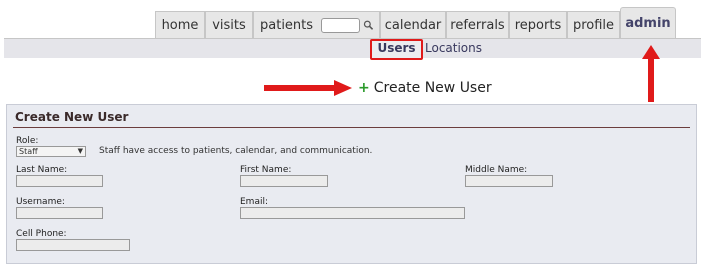  What do you see at coordinates (351, 127) in the screenshot?
I see `divider` at bounding box center [351, 127].